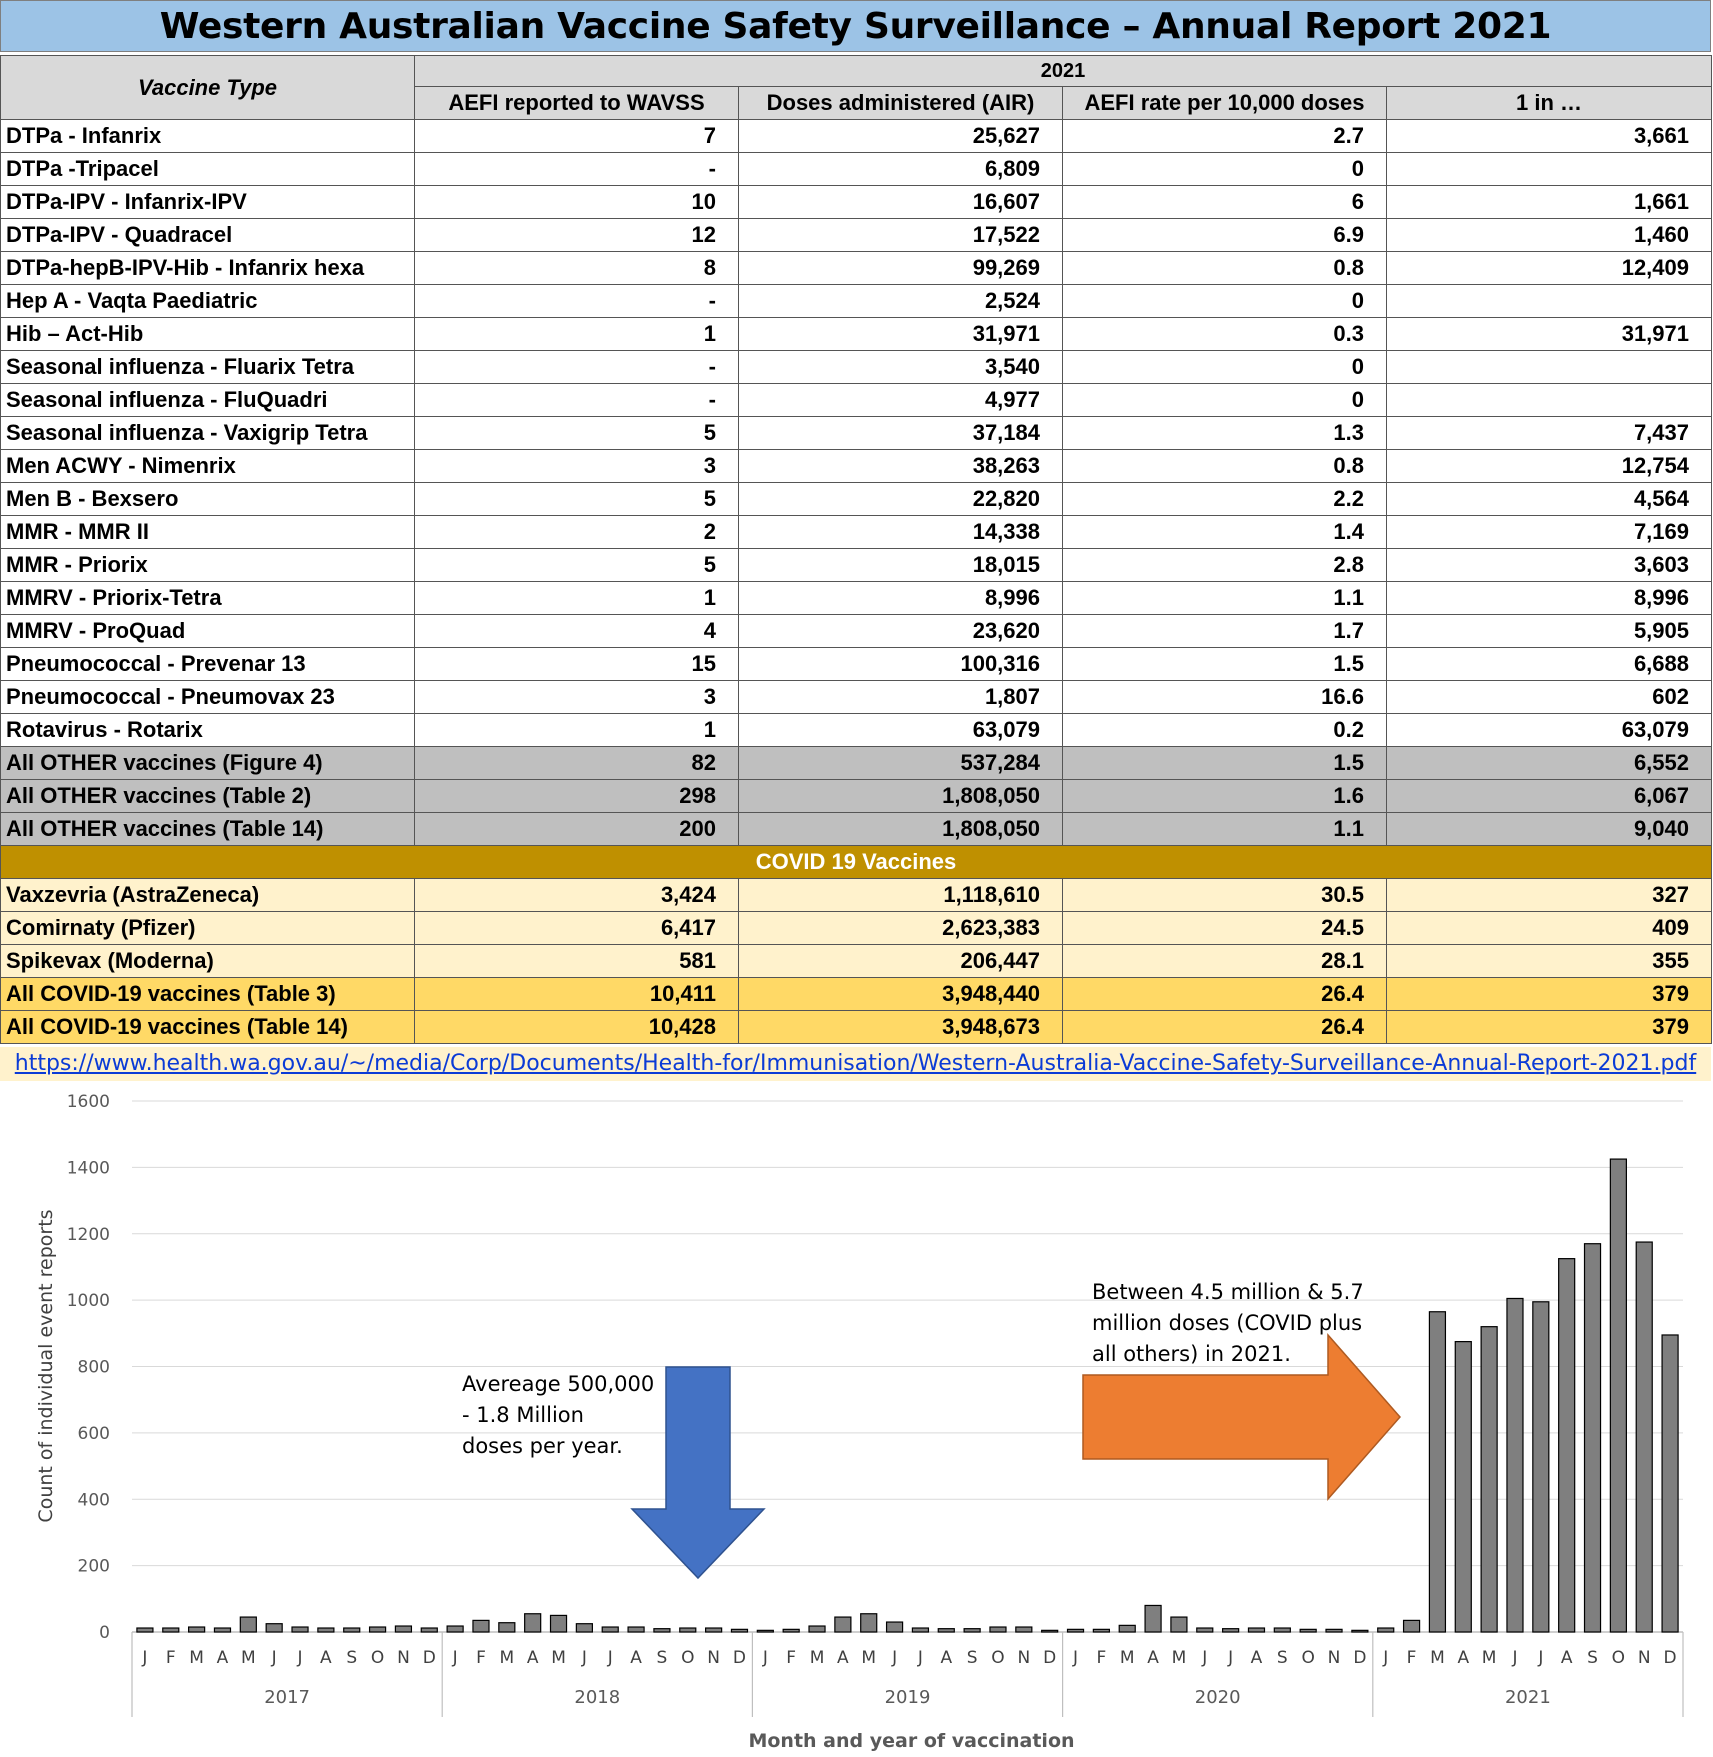 Image resolution: width=1713 pixels, height=1757 pixels. Describe the element at coordinates (207, 730) in the screenshot. I see `cell-name: Rotavirus - Rotarix` at that location.